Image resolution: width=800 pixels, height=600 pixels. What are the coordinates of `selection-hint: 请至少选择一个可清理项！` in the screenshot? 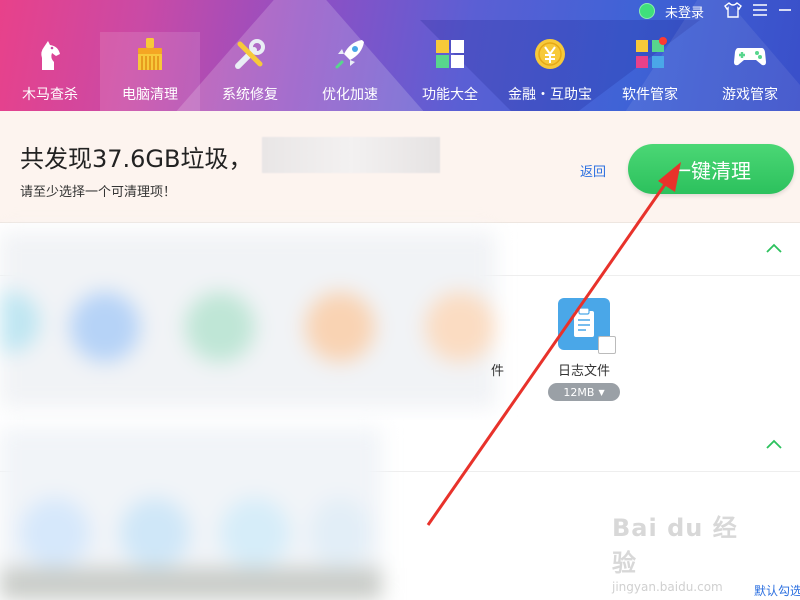 It's located at (98, 192).